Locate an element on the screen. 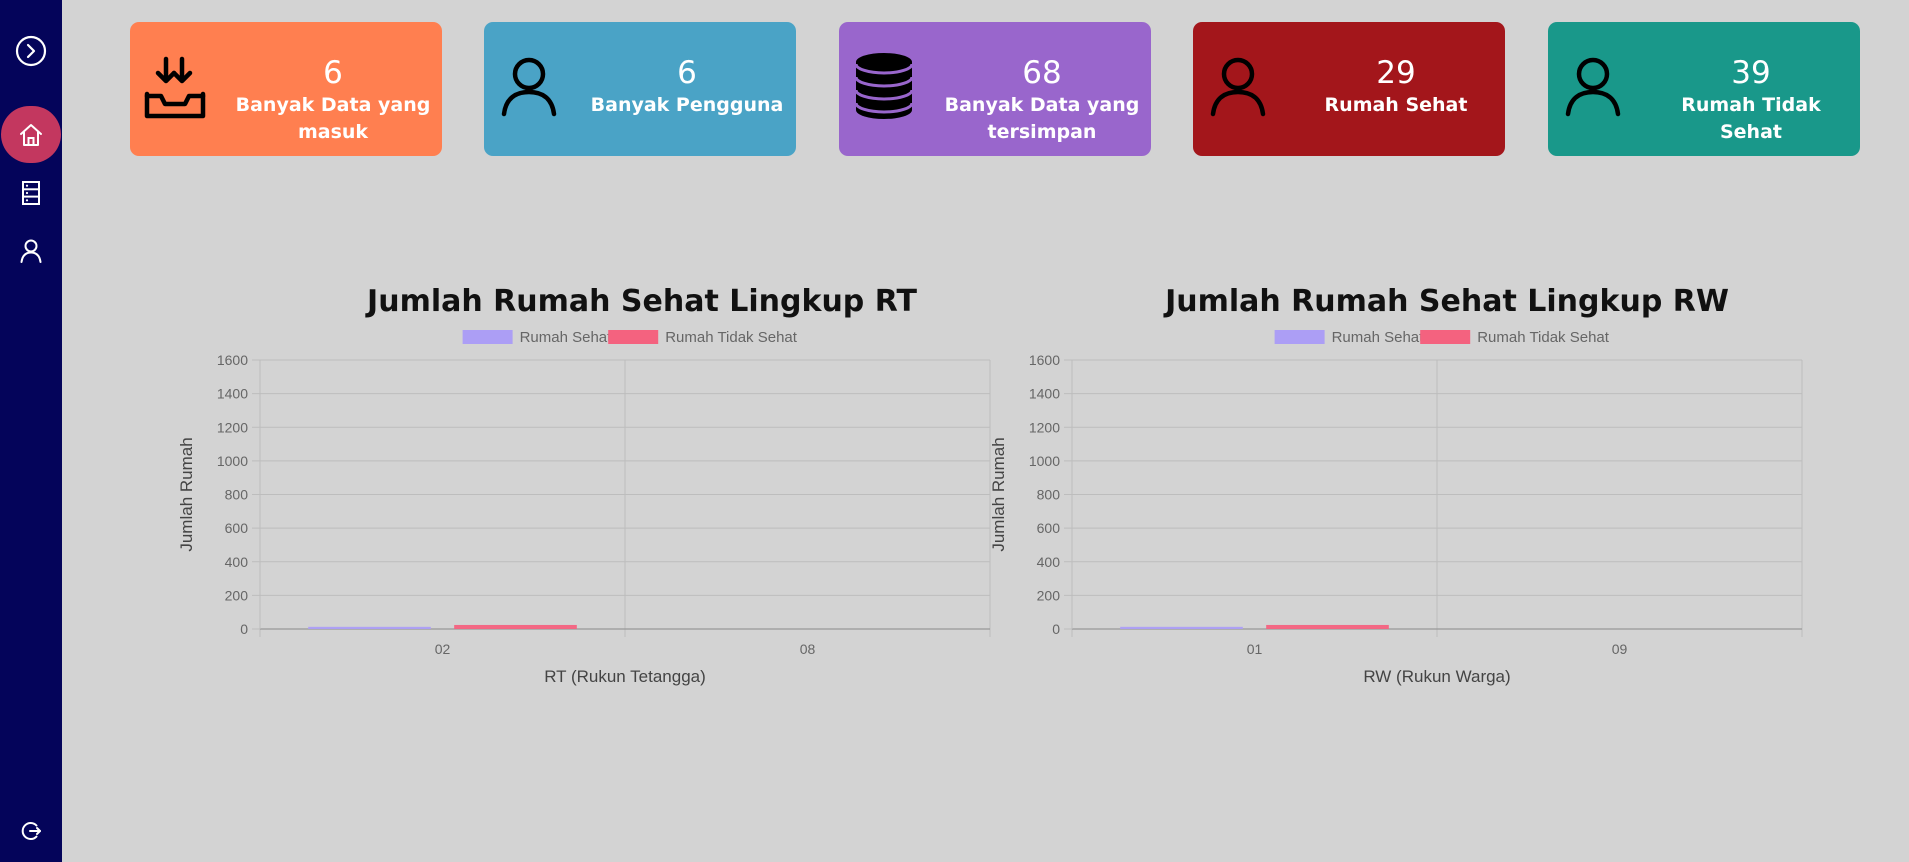 This screenshot has height=862, width=1909. x-axis-title: RW (Rukun Warga) is located at coordinates (1436, 676).